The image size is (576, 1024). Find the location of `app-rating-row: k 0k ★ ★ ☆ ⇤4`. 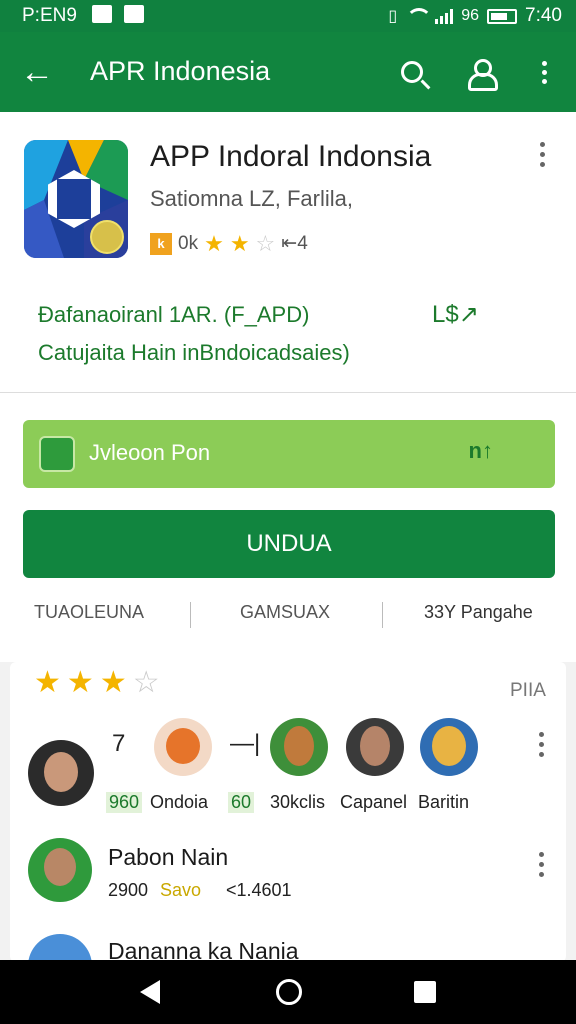

app-rating-row: k 0k ★ ★ ☆ ⇤4 is located at coordinates (229, 243).